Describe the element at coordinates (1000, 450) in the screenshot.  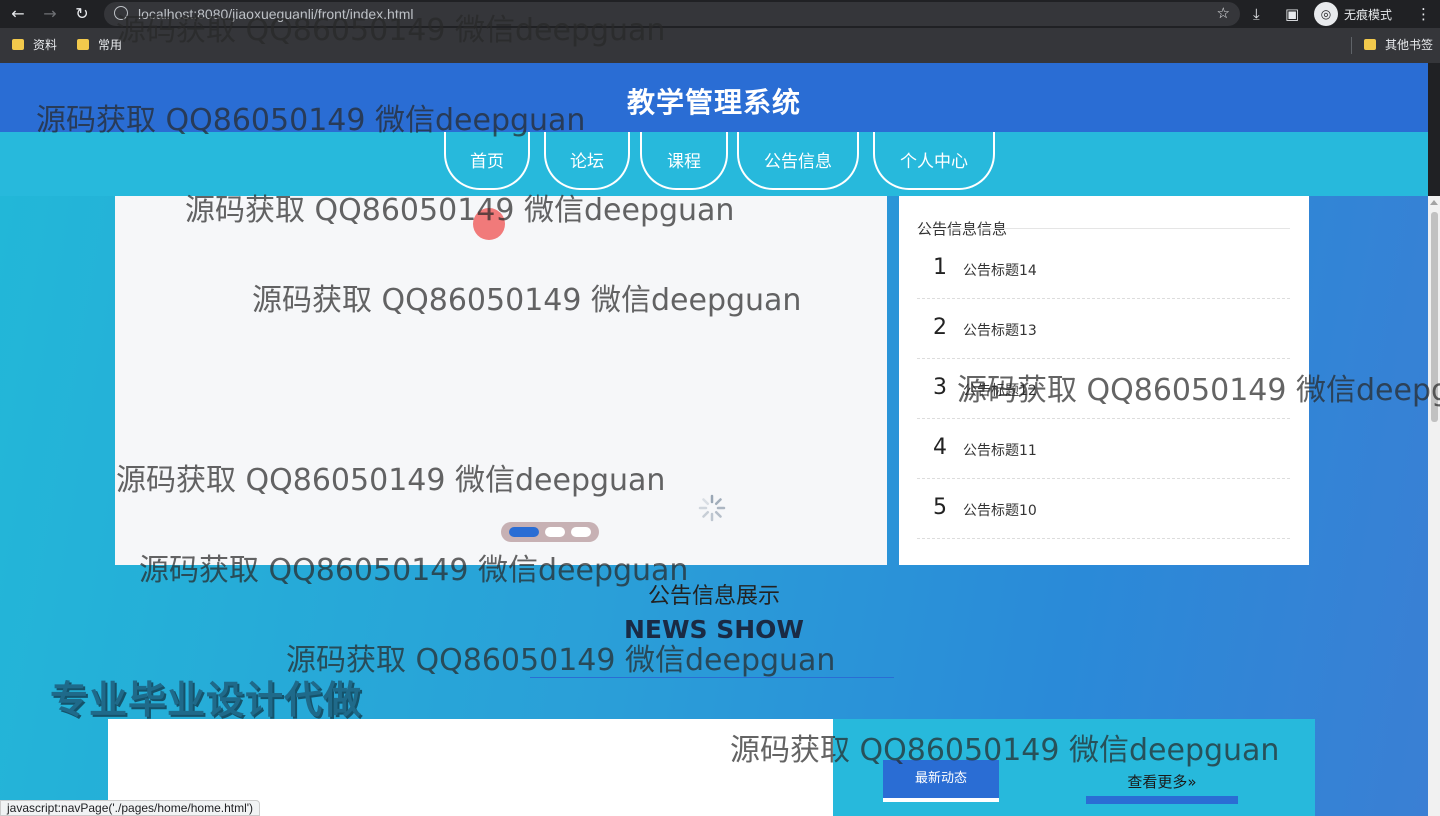
I see `notice-title: 公告标题11` at that location.